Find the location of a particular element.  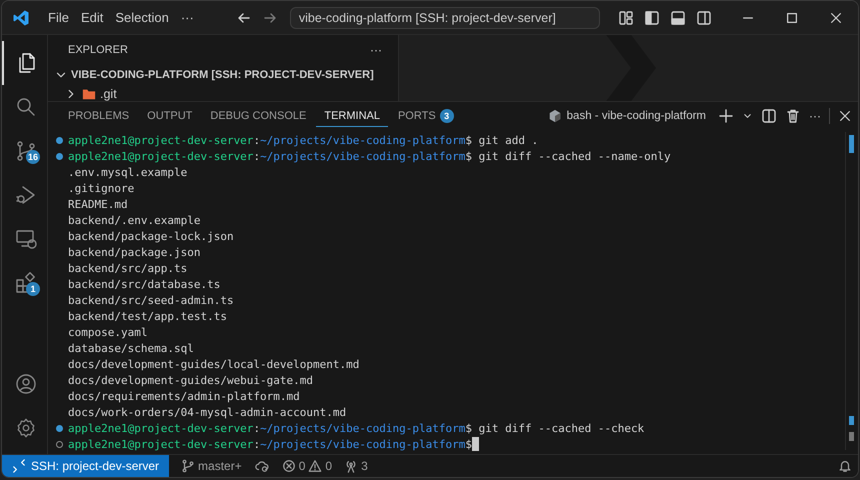

close-icon is located at coordinates (845, 116).